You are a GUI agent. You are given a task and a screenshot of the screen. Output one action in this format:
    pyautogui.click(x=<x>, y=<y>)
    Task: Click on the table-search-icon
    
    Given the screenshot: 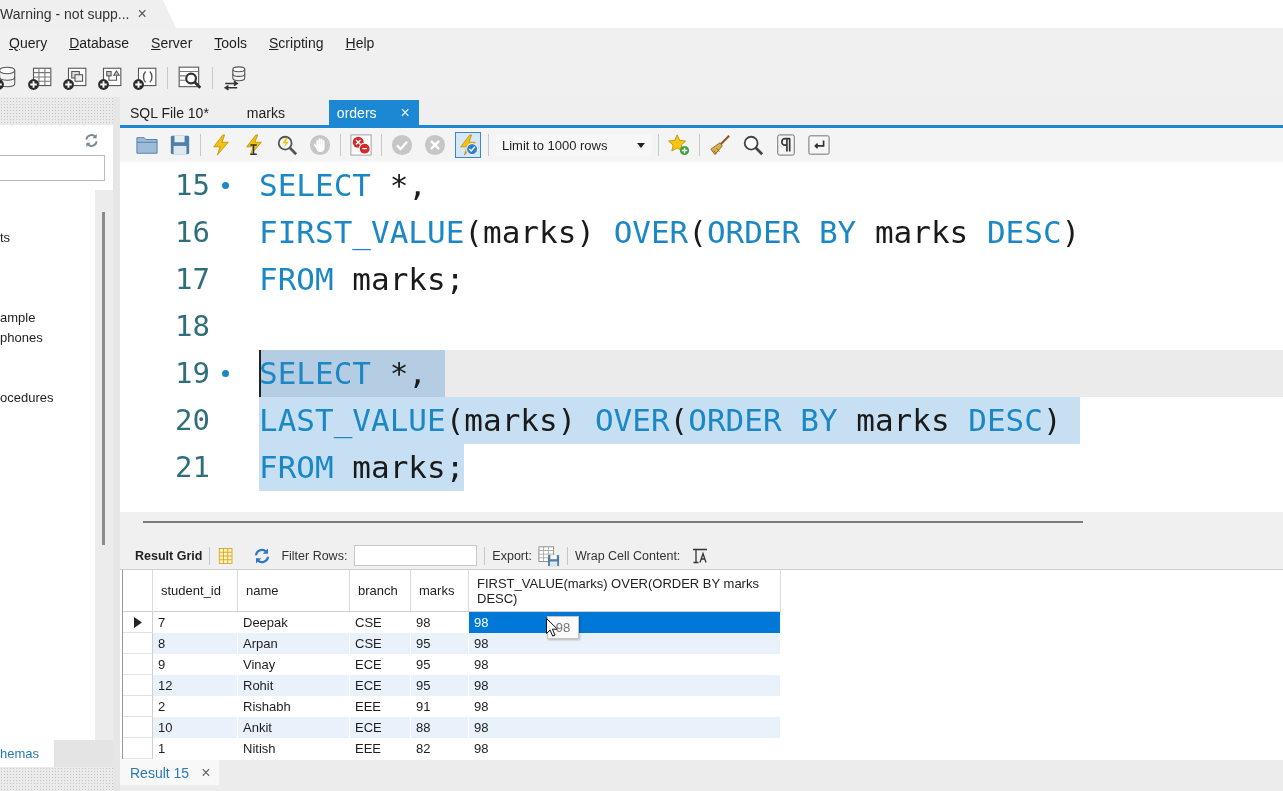 What is the action you would take?
    pyautogui.click(x=190, y=77)
    